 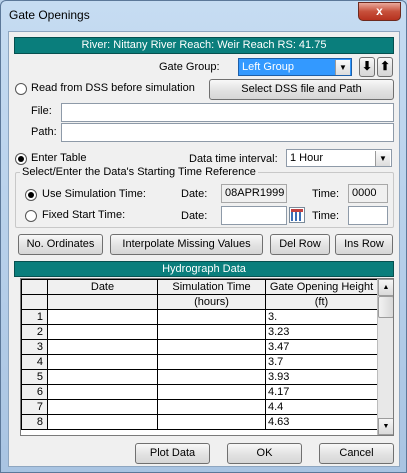 What do you see at coordinates (321, 287) in the screenshot?
I see `column-header-gate-height: Gate Opening Height` at bounding box center [321, 287].